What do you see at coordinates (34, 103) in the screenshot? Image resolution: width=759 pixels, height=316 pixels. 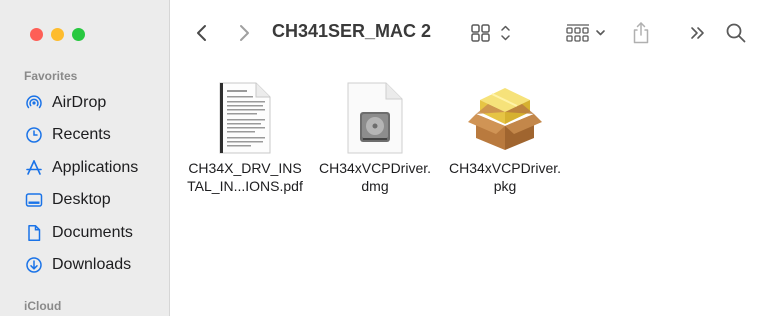 I see `airdrop-icon` at bounding box center [34, 103].